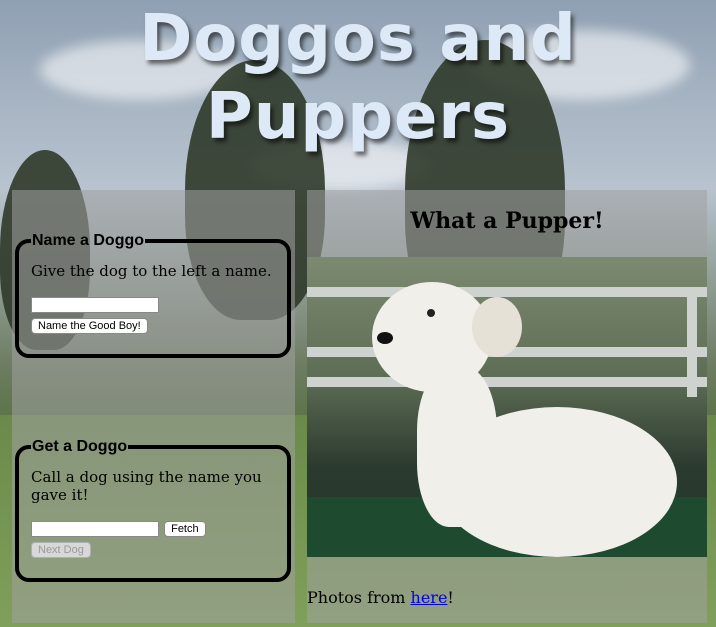 Image resolution: width=716 pixels, height=627 pixels. Describe the element at coordinates (358, 78) in the screenshot. I see `page-title: Doggos and Puppers` at that location.